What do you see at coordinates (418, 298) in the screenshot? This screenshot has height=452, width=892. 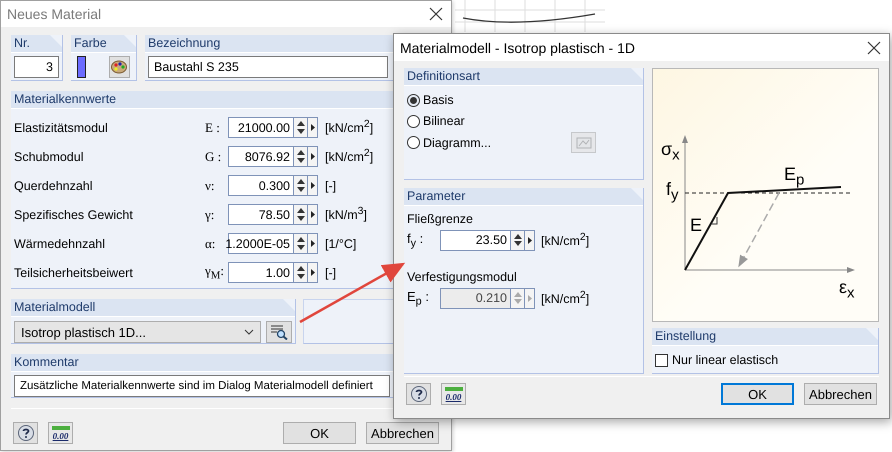 I see `symbol-label: E$_{p}$ :` at bounding box center [418, 298].